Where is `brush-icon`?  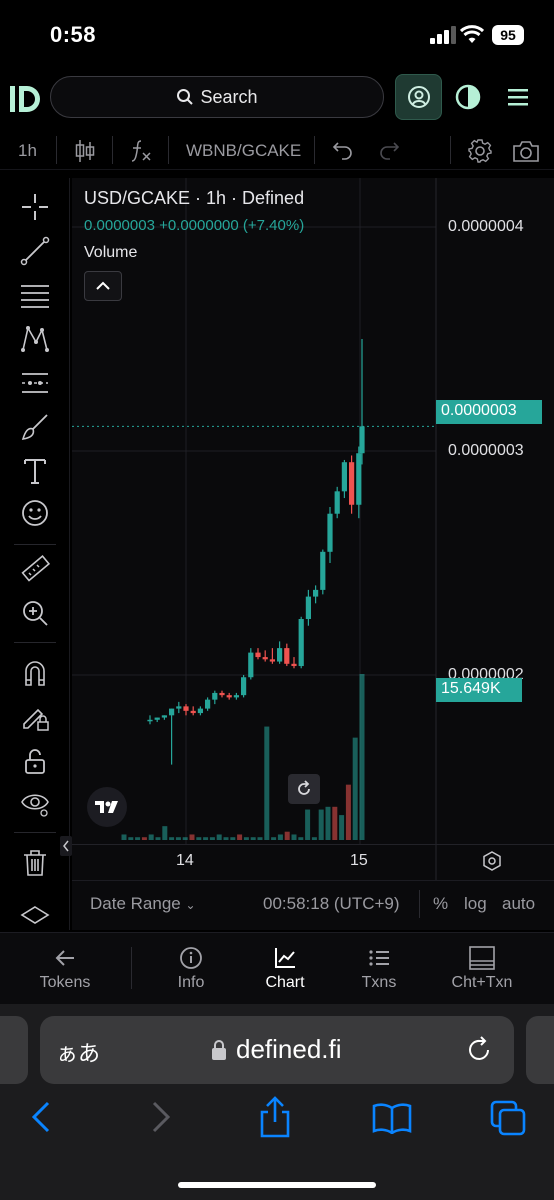
brush-icon is located at coordinates (35, 427).